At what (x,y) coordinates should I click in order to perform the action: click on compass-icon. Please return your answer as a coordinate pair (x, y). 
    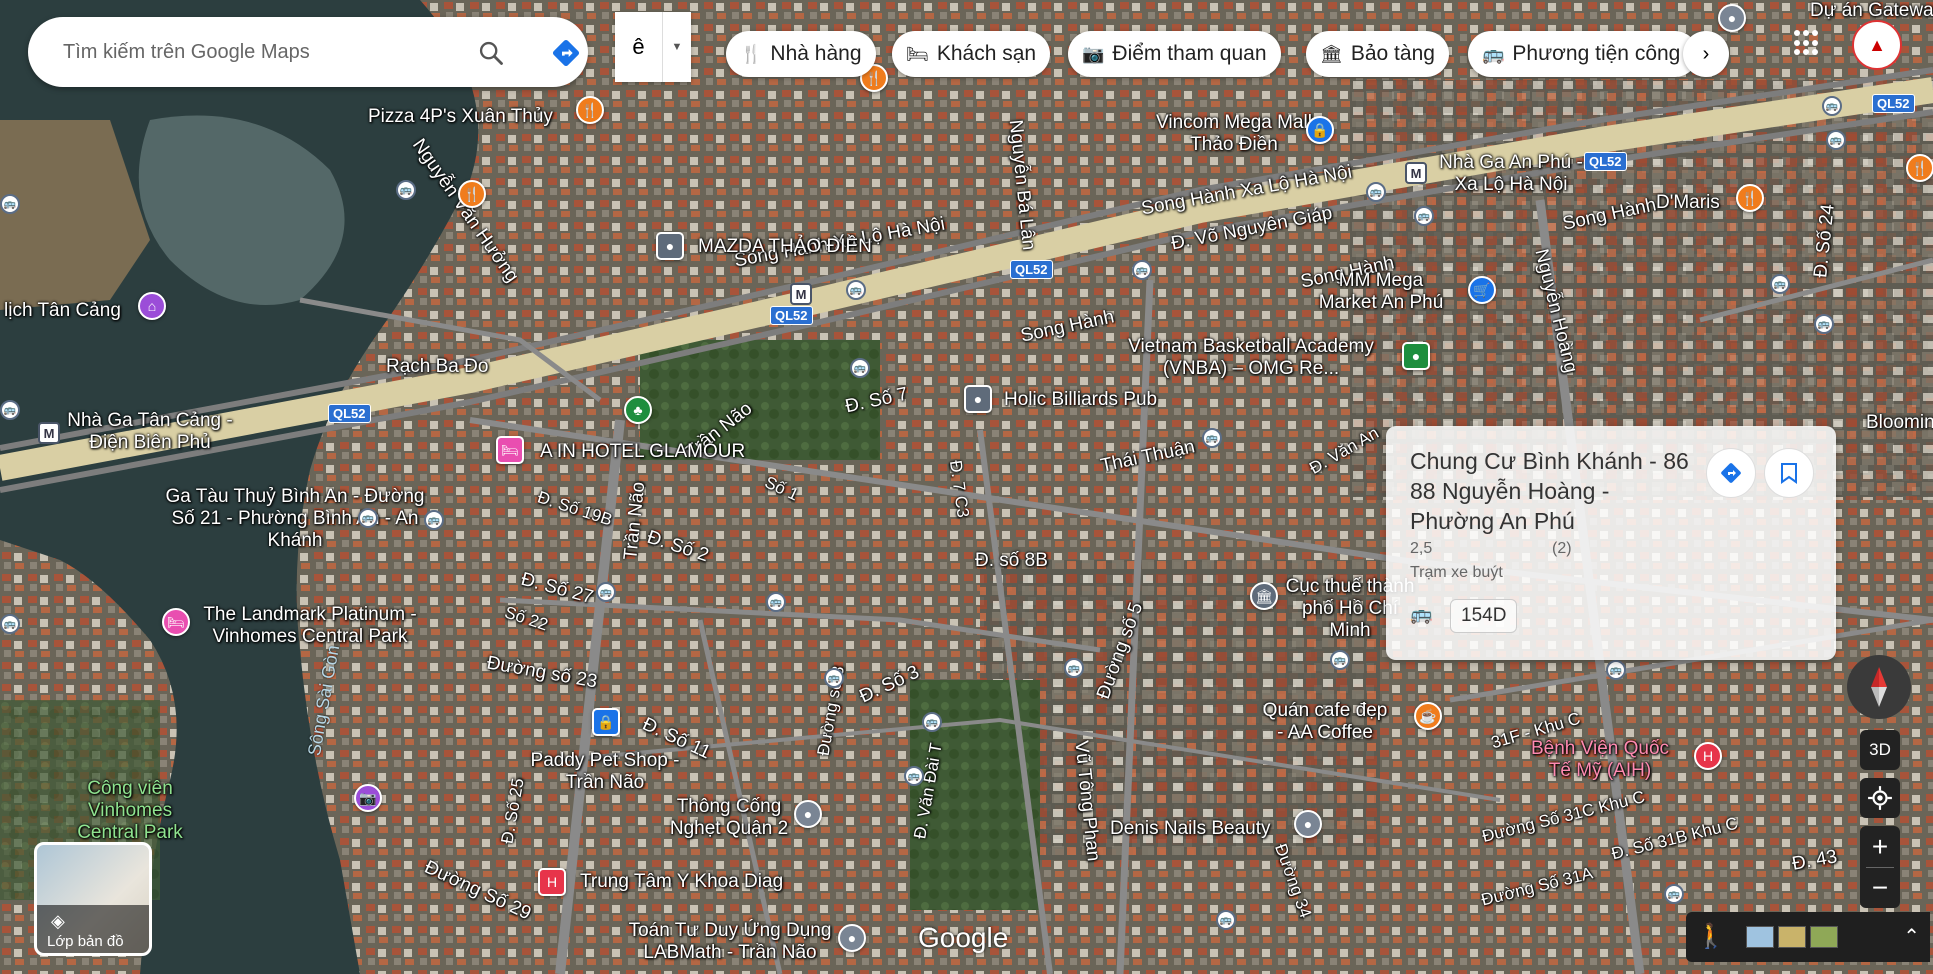
    Looking at the image, I should click on (1879, 687).